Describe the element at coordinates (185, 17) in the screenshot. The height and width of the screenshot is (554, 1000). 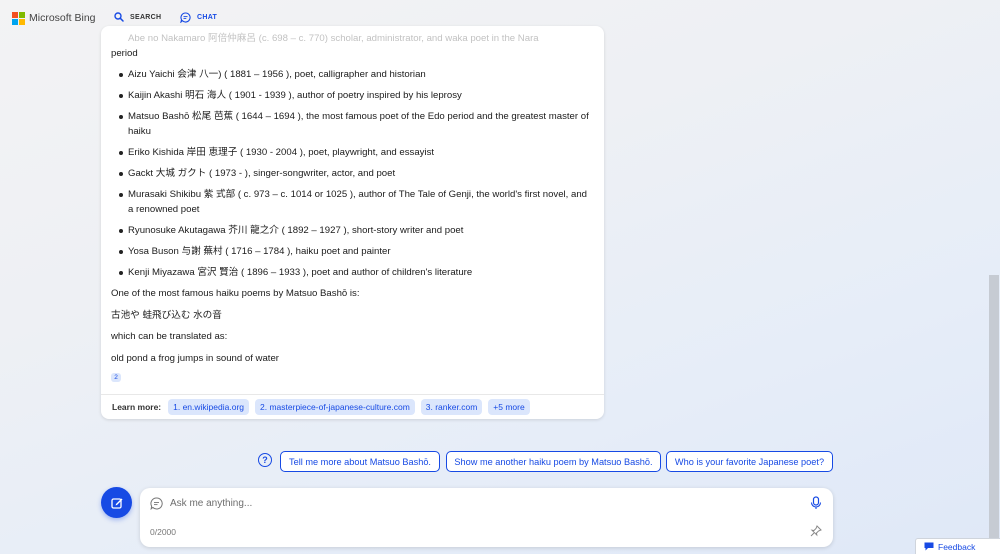
I see `chat-bubble-icon` at that location.